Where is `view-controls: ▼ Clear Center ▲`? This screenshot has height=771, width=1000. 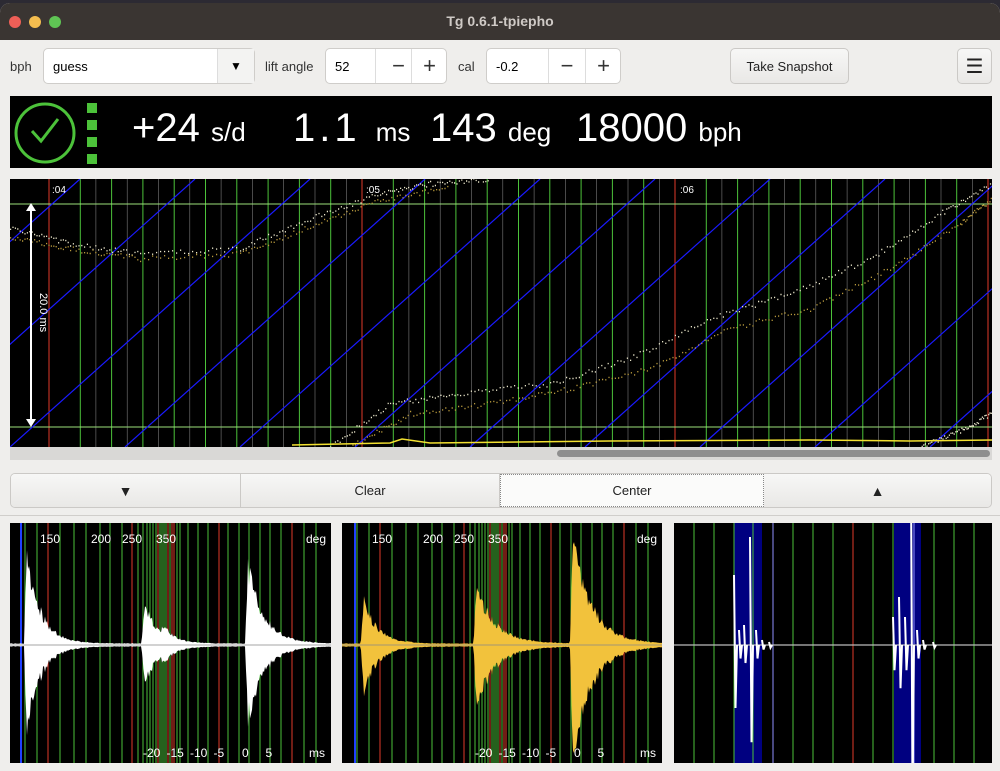
view-controls: ▼ Clear Center ▲ is located at coordinates (501, 490).